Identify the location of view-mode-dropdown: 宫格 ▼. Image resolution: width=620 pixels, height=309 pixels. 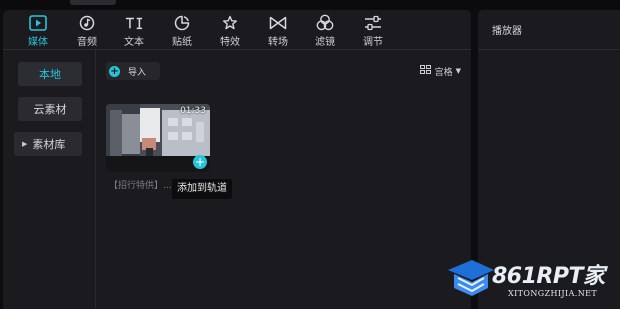
(440, 71).